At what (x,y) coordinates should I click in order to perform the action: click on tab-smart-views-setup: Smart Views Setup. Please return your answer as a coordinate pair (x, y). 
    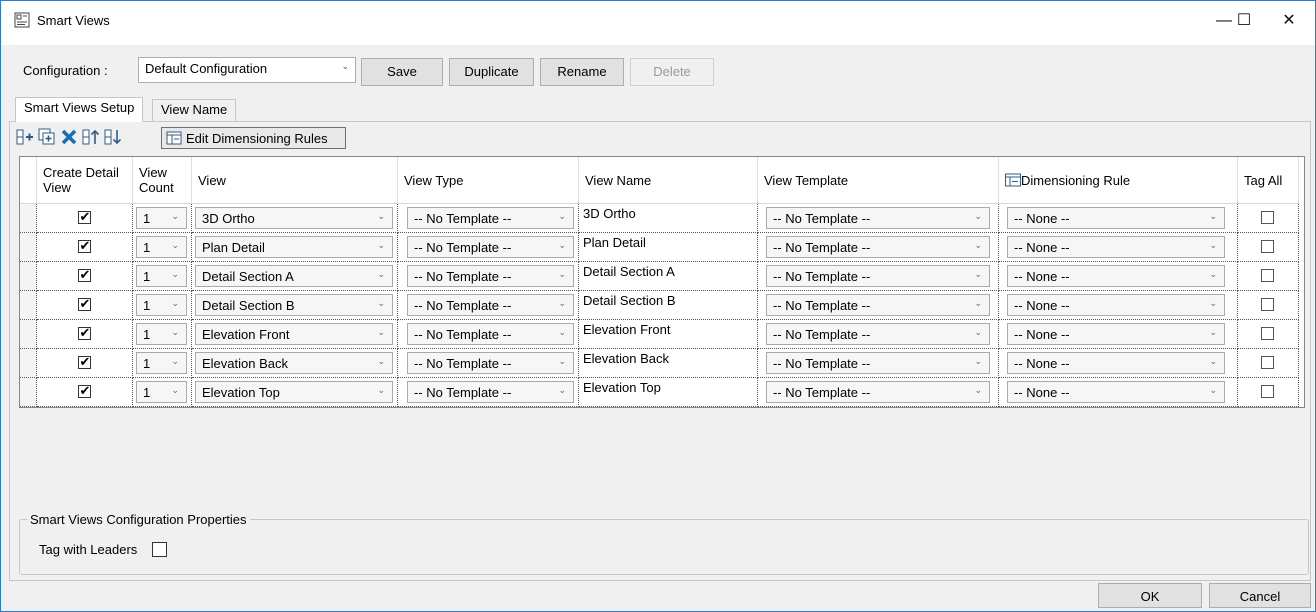
    Looking at the image, I should click on (79, 109).